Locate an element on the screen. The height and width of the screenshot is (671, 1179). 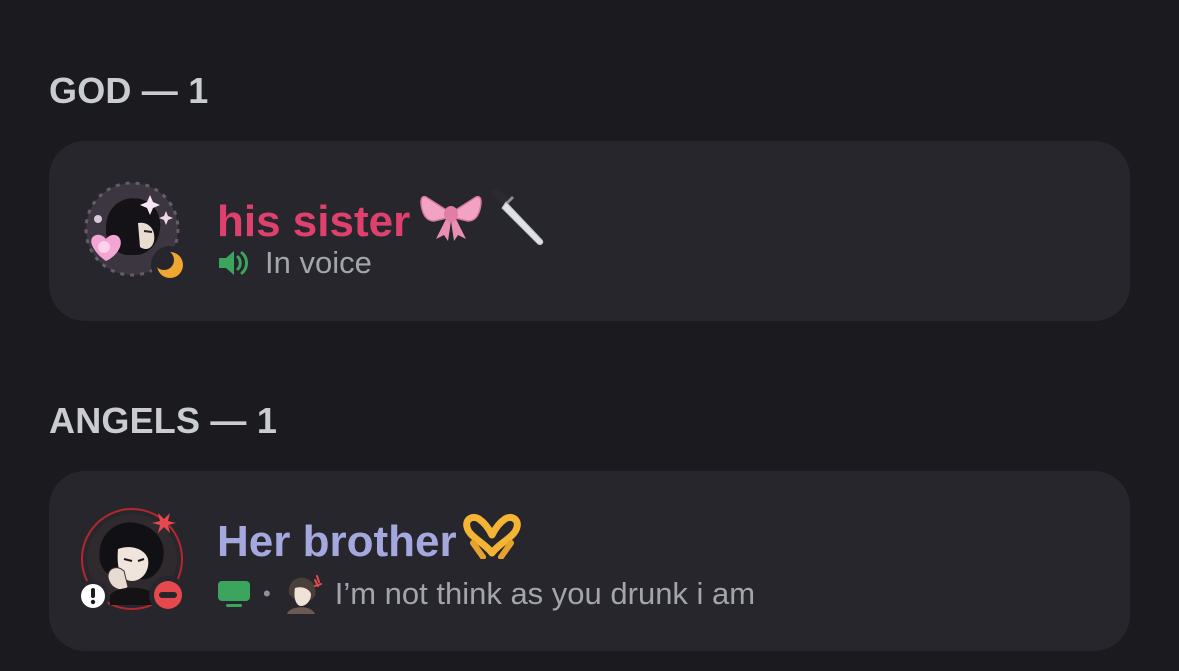
member-name-text: Her brother is located at coordinates (337, 541).